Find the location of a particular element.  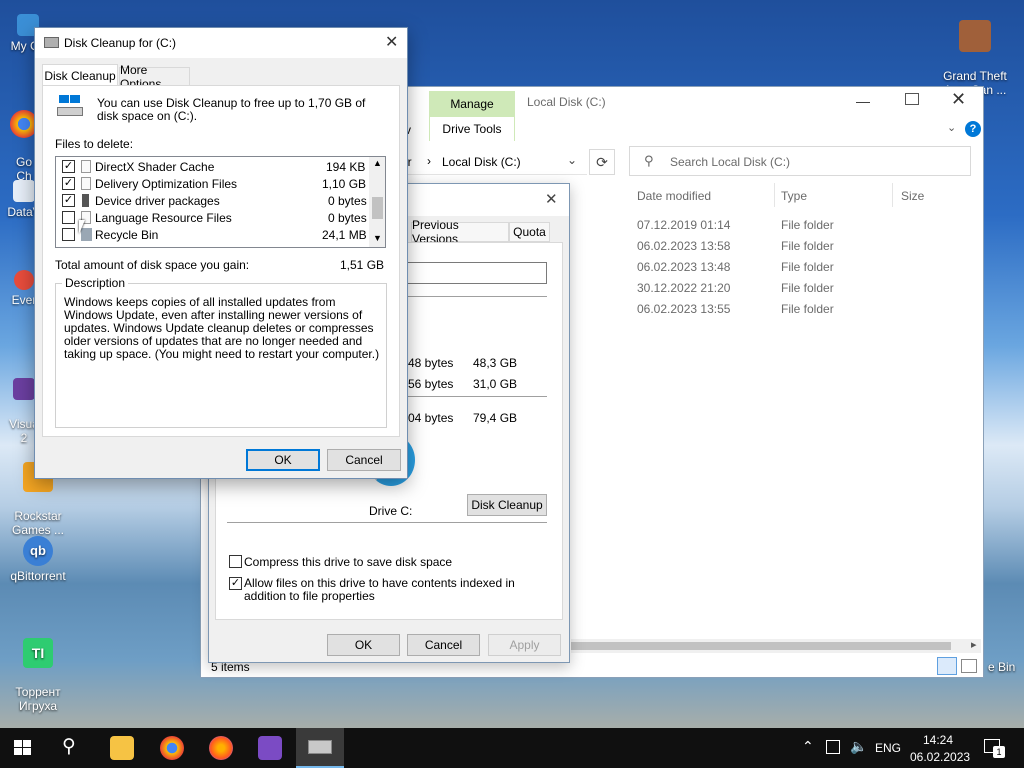

ribbon-manage-tab: Manage is located at coordinates (472, 104).